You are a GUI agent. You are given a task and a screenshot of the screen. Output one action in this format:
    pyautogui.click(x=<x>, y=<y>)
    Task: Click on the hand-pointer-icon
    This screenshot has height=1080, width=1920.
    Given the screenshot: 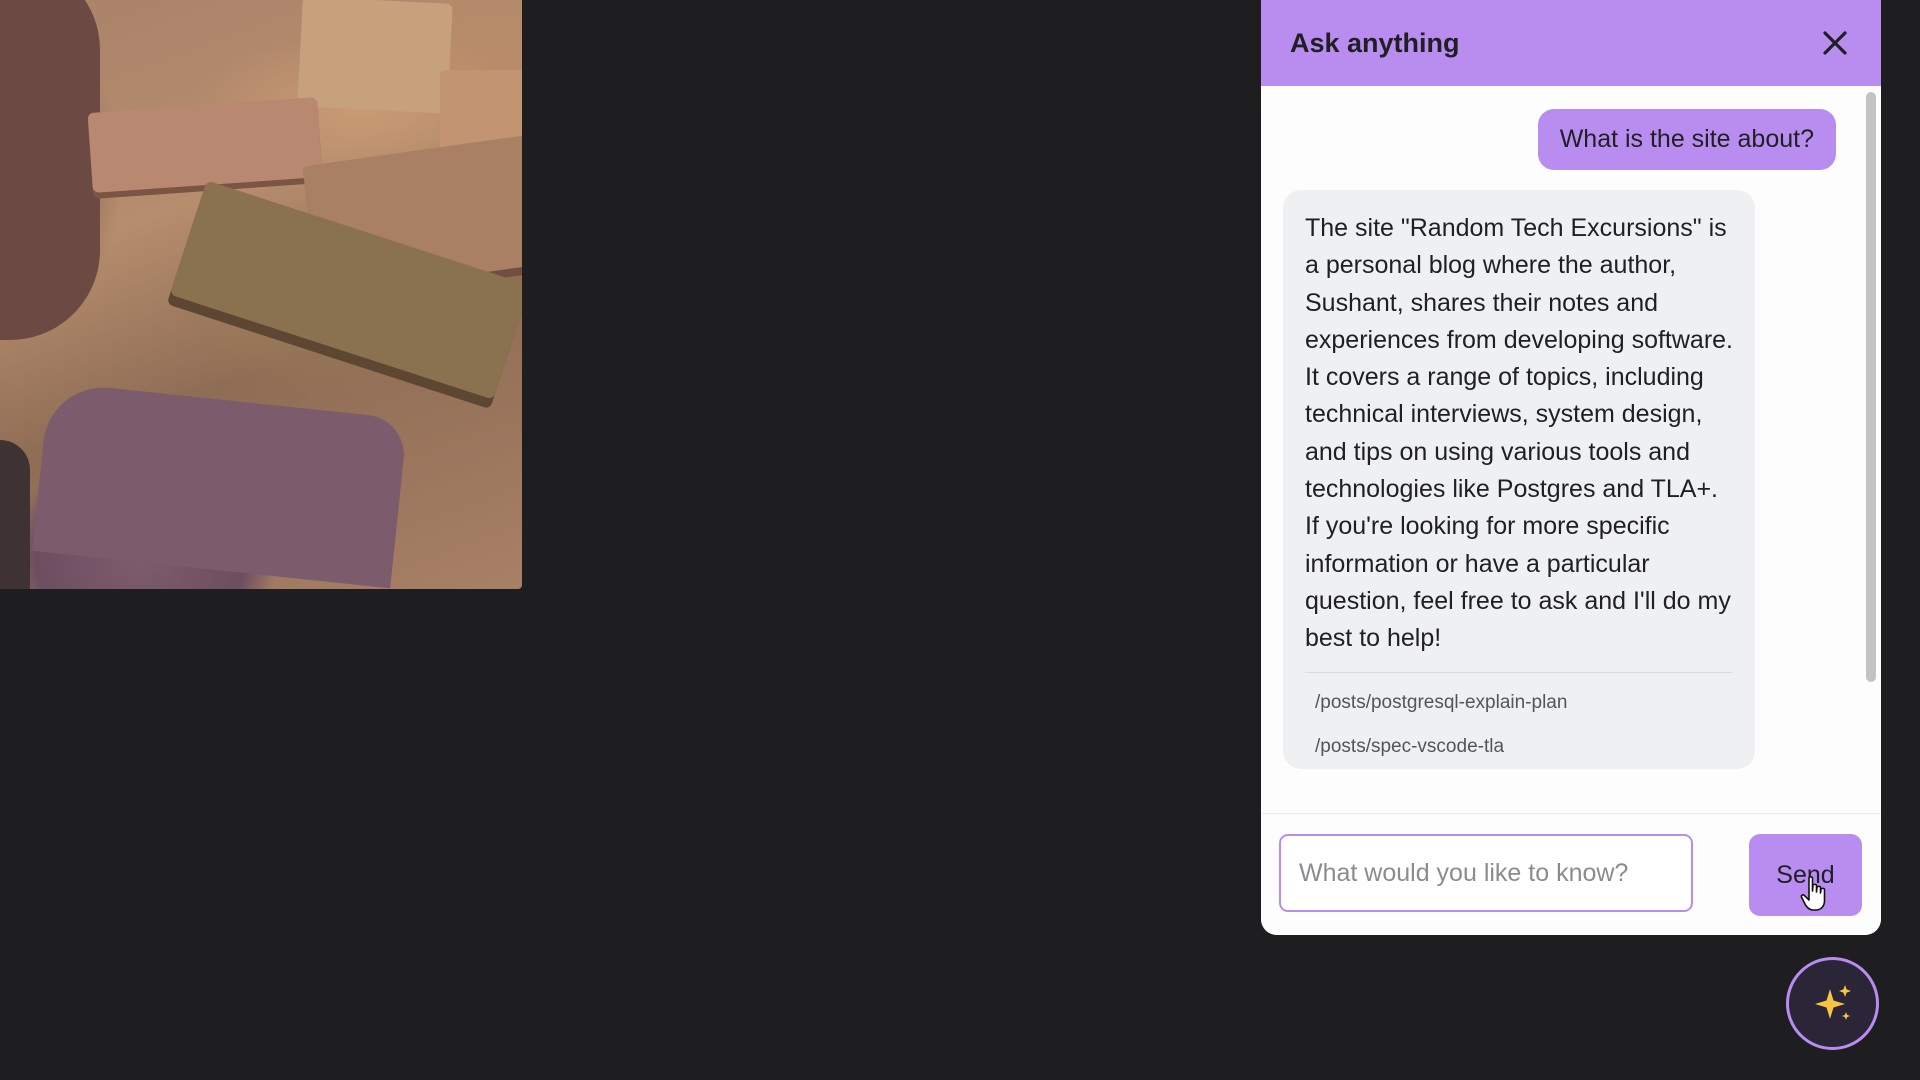 What is the action you would take?
    pyautogui.click(x=1813, y=893)
    